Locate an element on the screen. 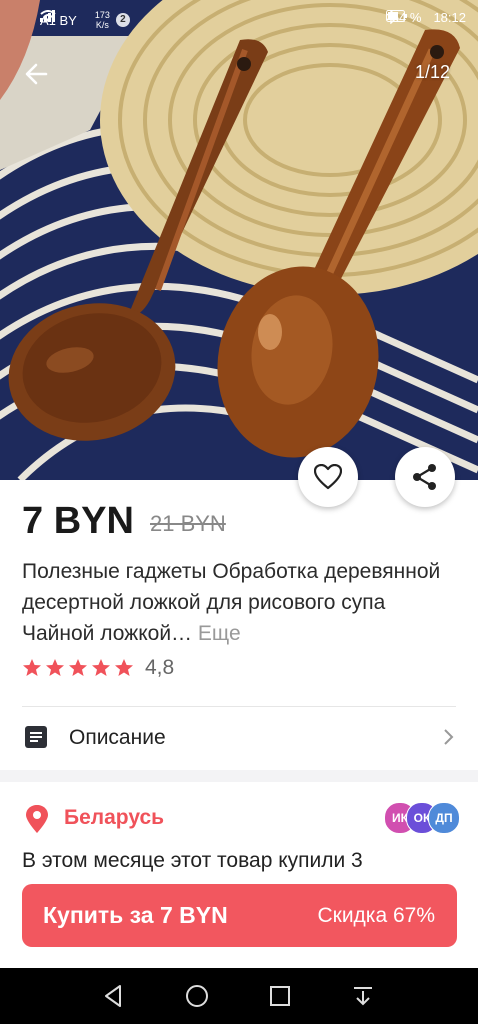 Image resolution: width=478 pixels, height=1024 pixels. location-country: Беларусь is located at coordinates (114, 817).